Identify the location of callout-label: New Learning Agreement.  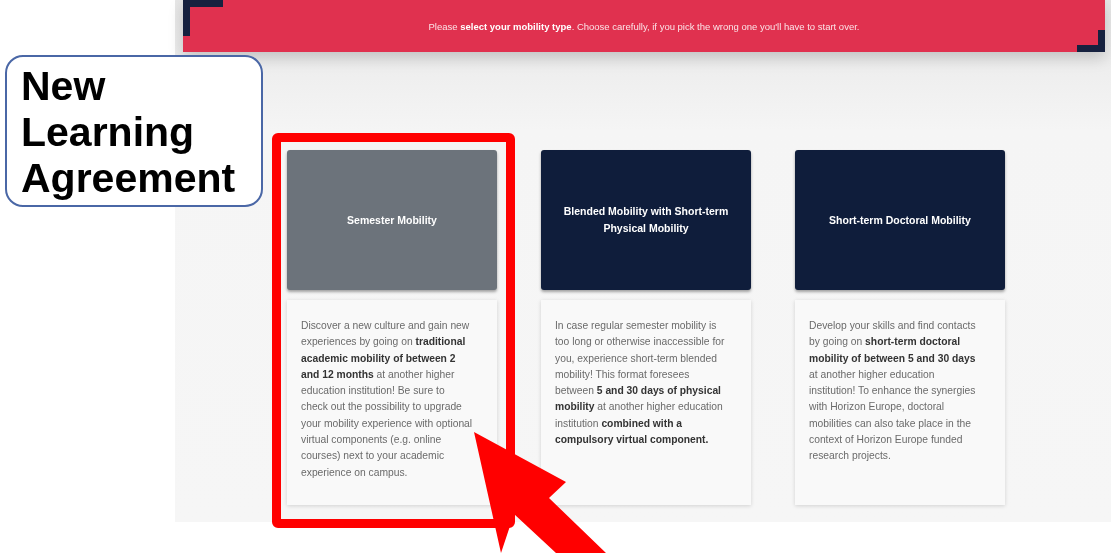
(134, 131).